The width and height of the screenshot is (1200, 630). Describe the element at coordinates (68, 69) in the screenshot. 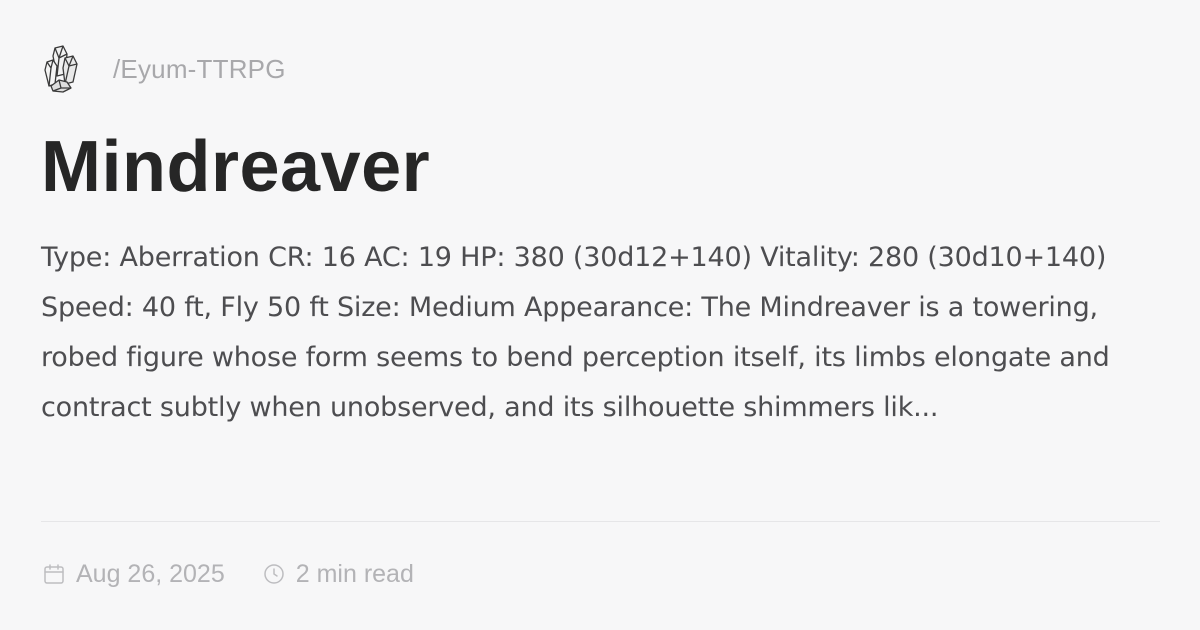

I see `crystal-cluster-icon` at that location.